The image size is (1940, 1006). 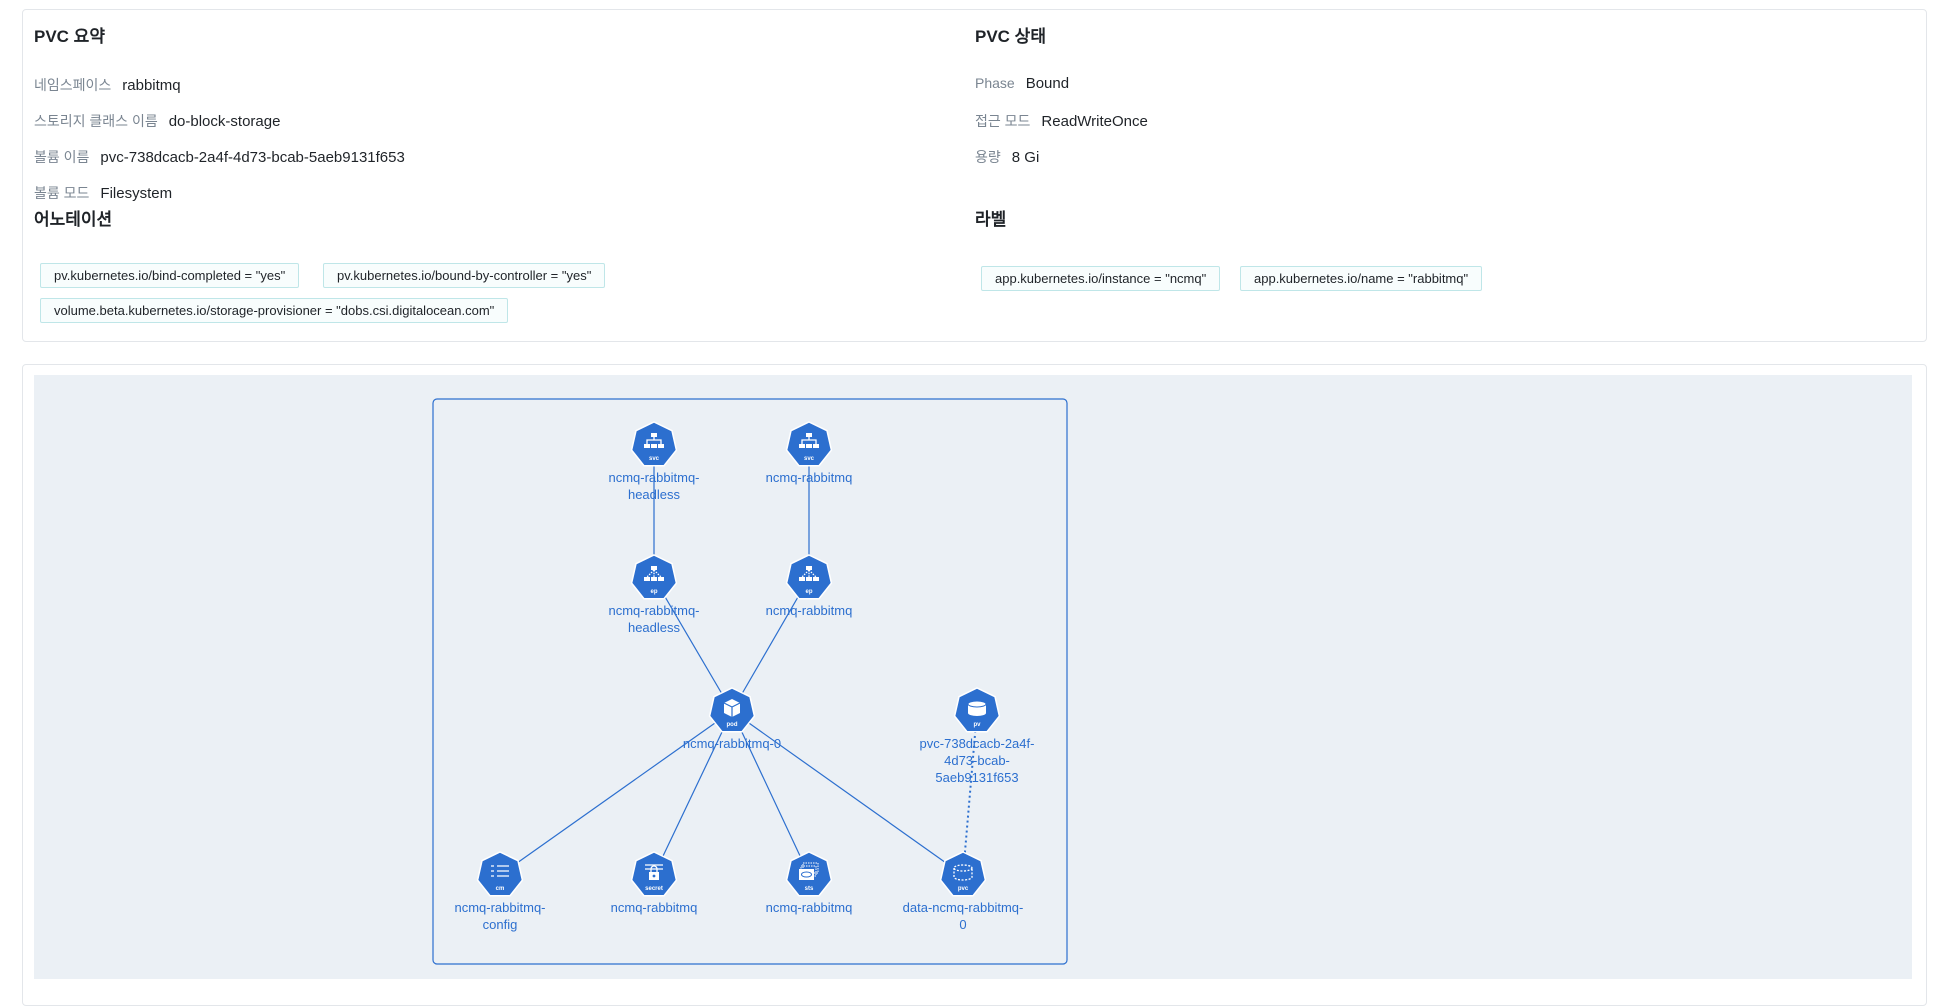 What do you see at coordinates (170, 275) in the screenshot?
I see `annotation-chip: pv.kubernetes.io/bind-completed = "yes"` at bounding box center [170, 275].